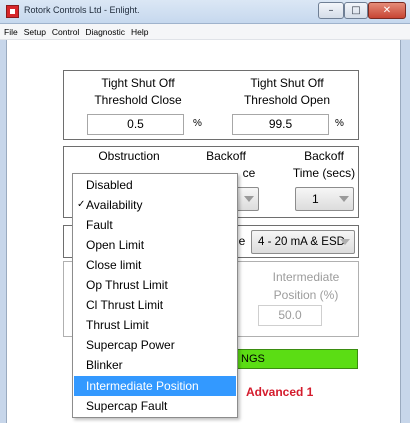  I want to click on dropdown-item-label: Thrust Limit, so click(117, 325).